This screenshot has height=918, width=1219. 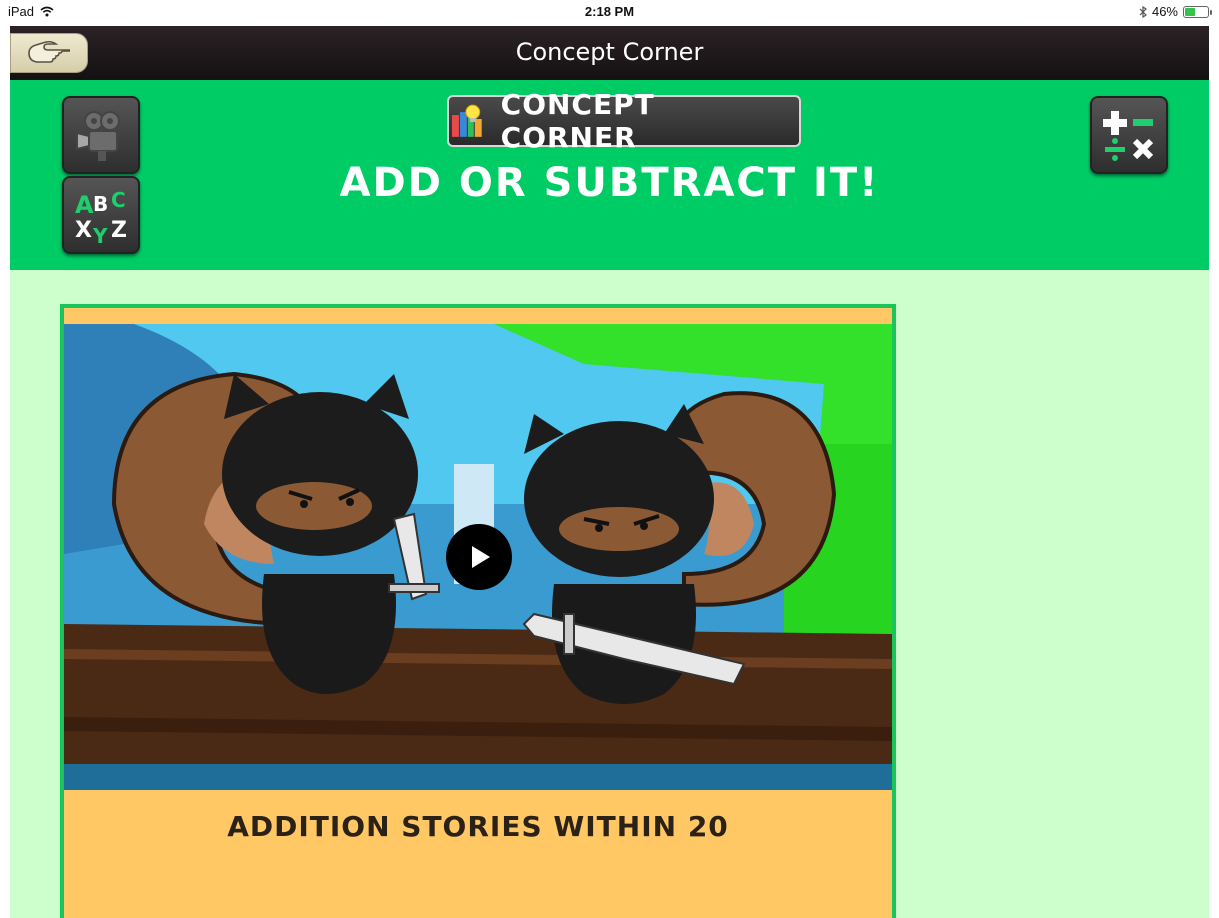 I want to click on page-heading: ADD OR SUBTRACT IT!, so click(x=609, y=183).